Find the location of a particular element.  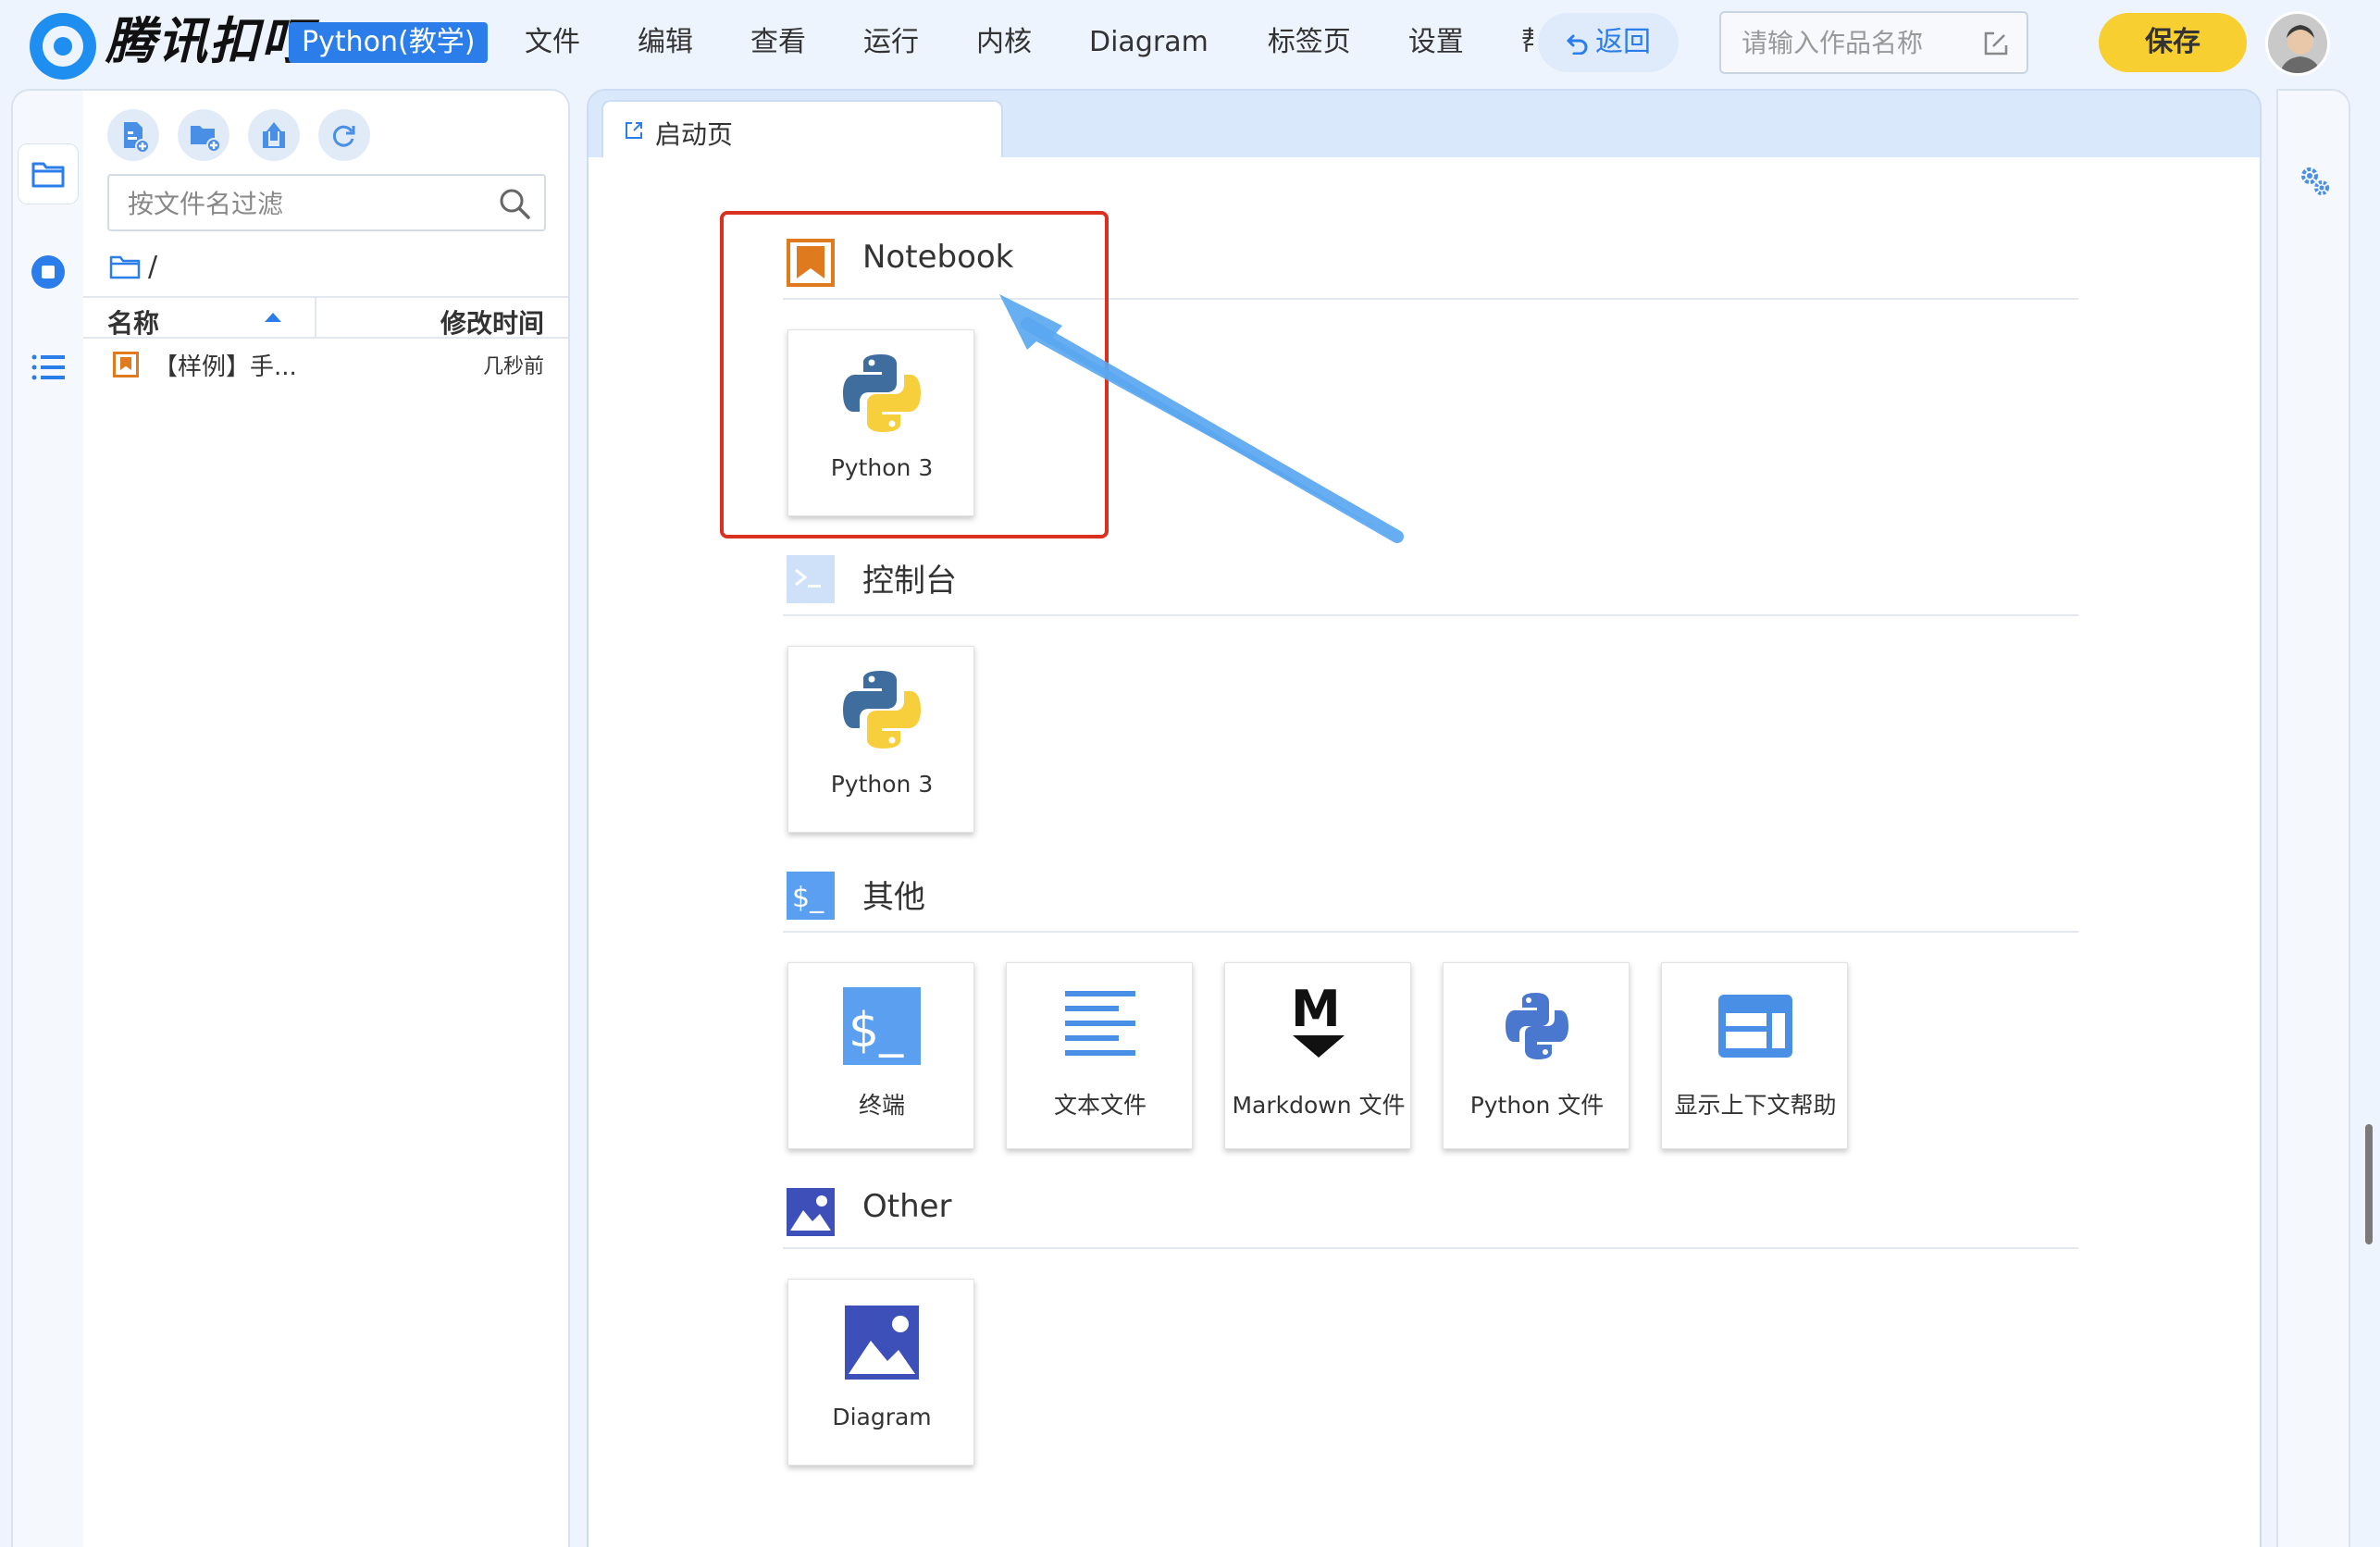

breadcrumb: / is located at coordinates (133, 266).